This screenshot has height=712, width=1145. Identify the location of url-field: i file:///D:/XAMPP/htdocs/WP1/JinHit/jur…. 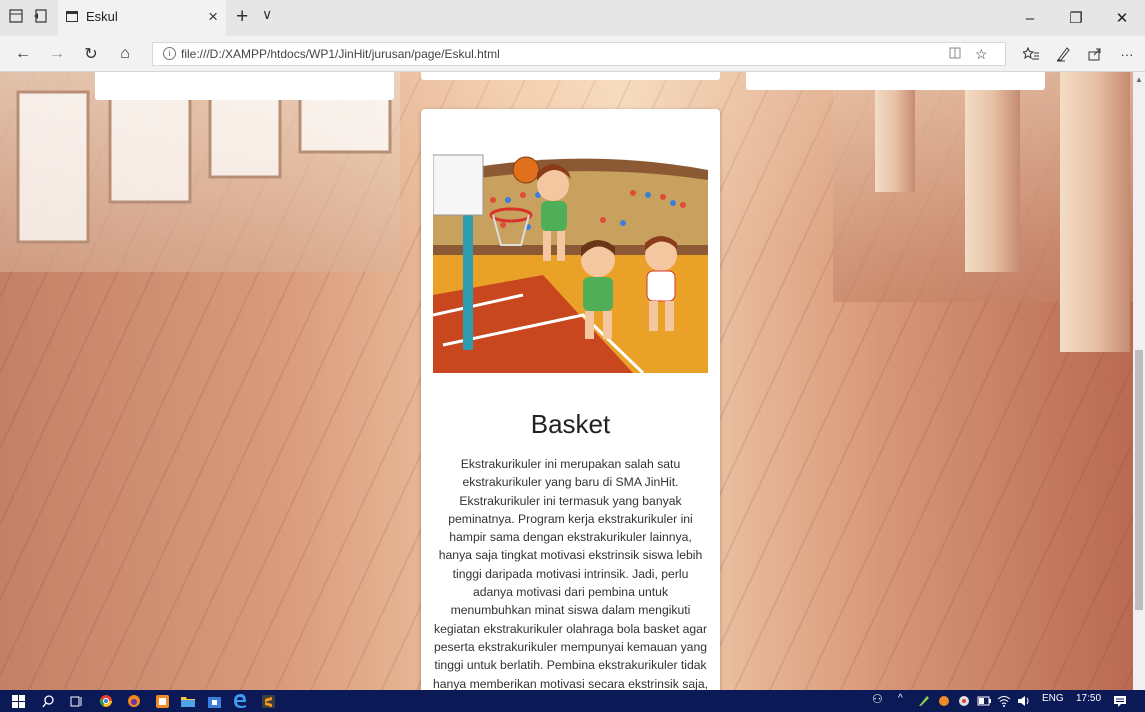
(579, 54).